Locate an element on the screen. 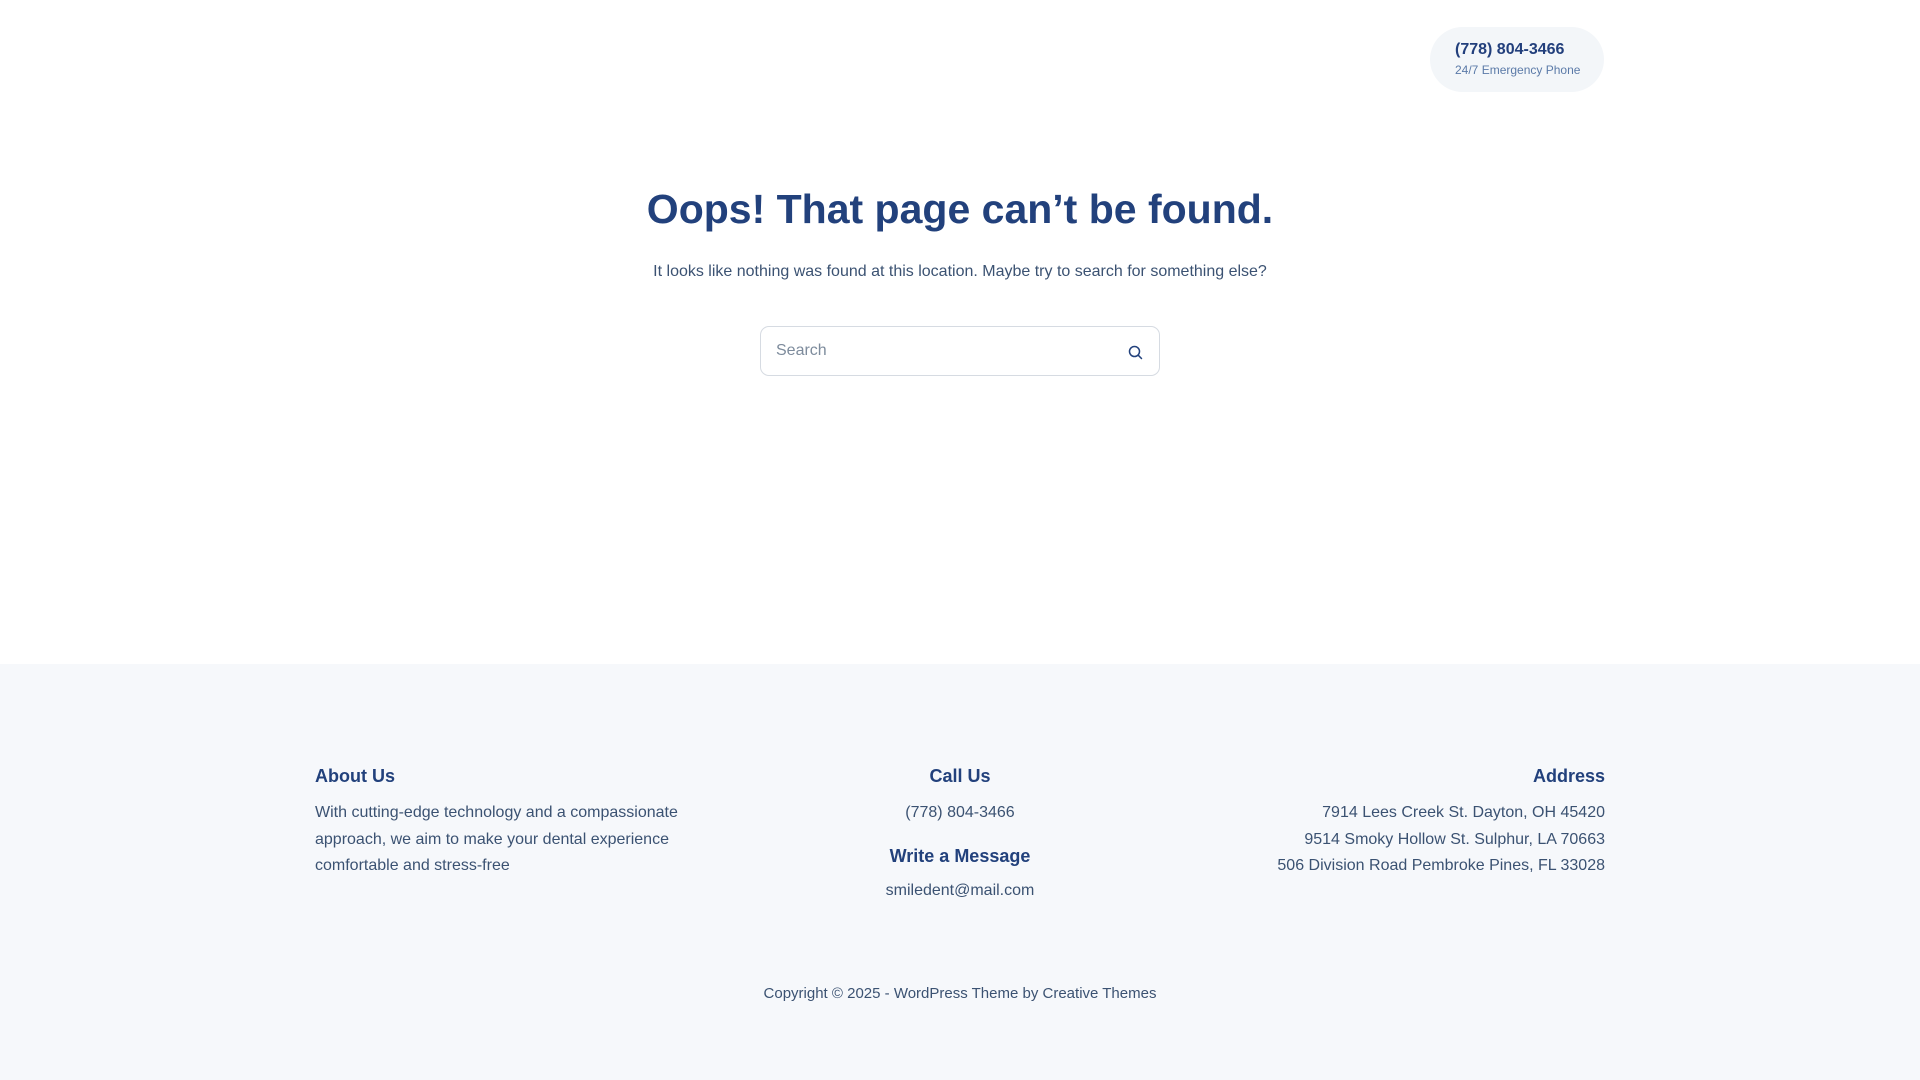 This screenshot has height=1080, width=1920. footer-phone-link: (778) 804-3466 is located at coordinates (959, 813).